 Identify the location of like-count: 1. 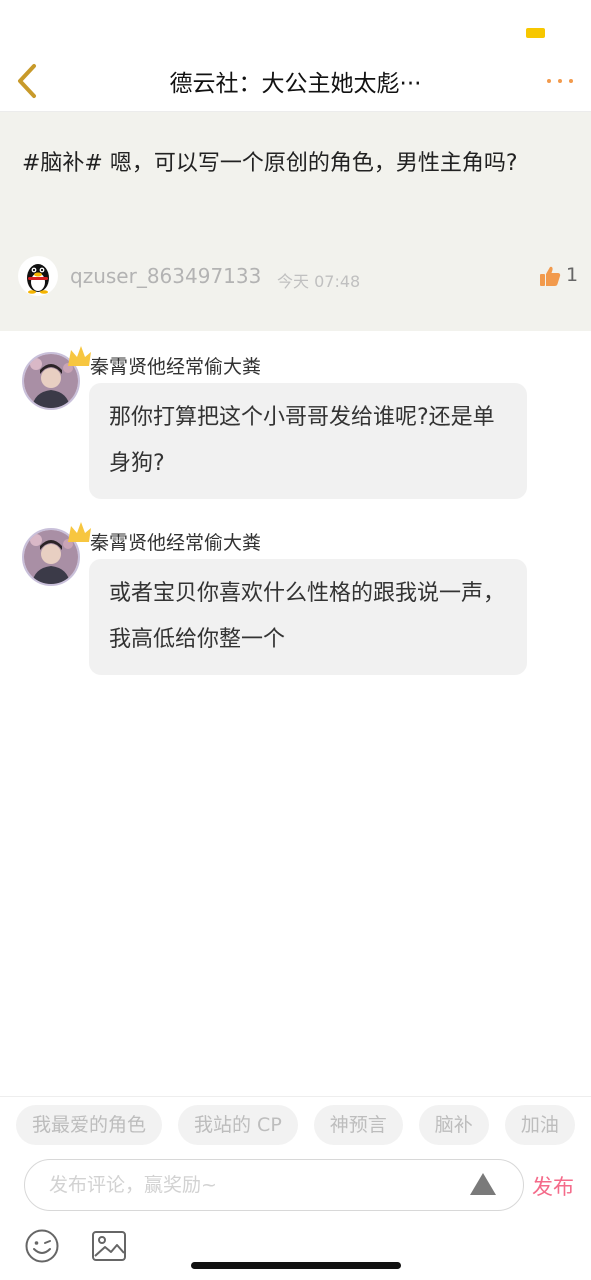
(572, 275).